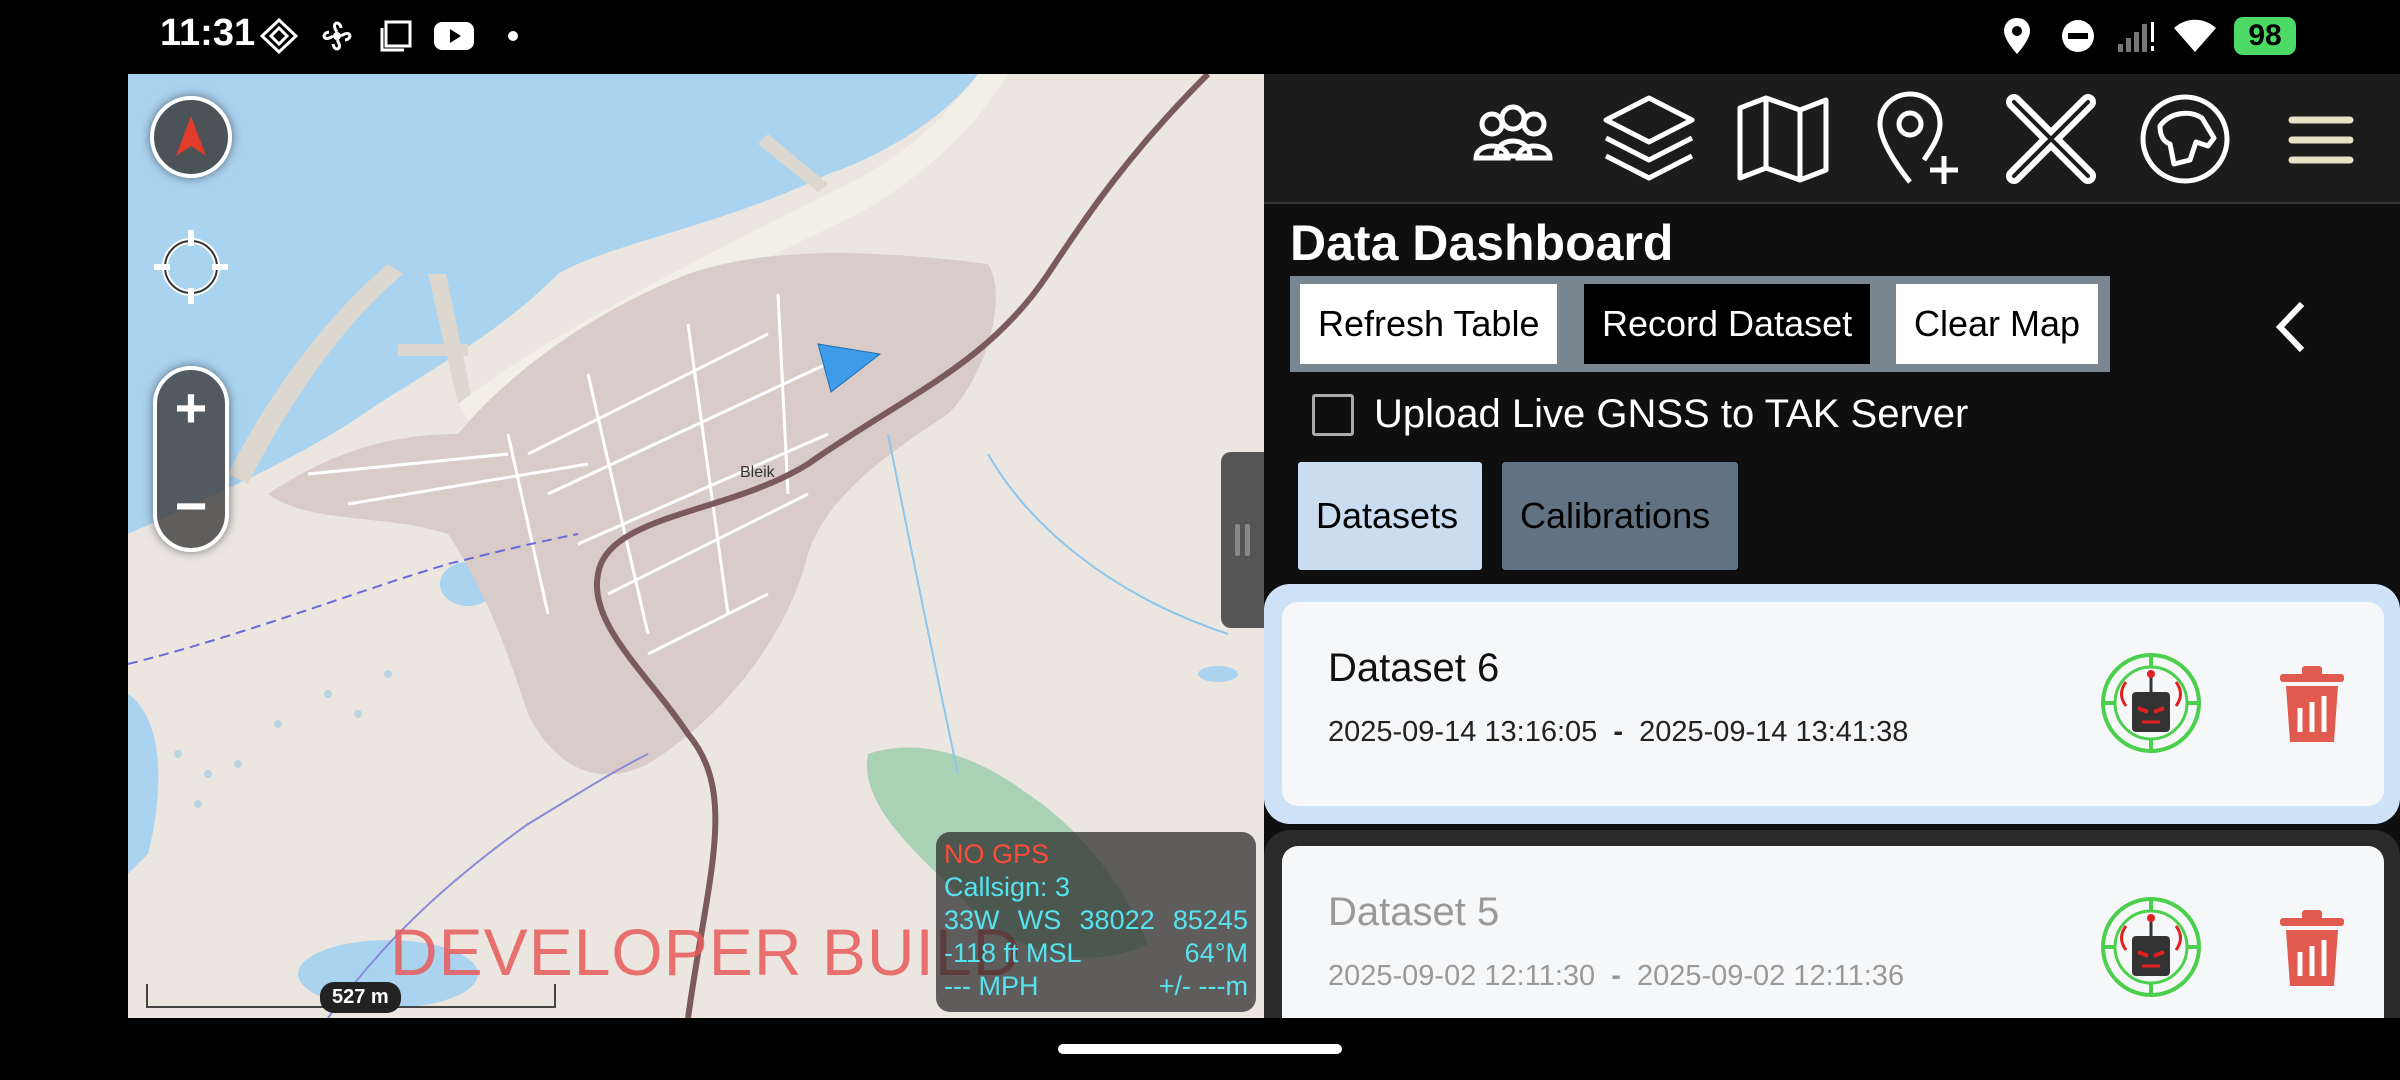 This screenshot has width=2400, height=1080. I want to click on zoom-in-button: +, so click(191, 408).